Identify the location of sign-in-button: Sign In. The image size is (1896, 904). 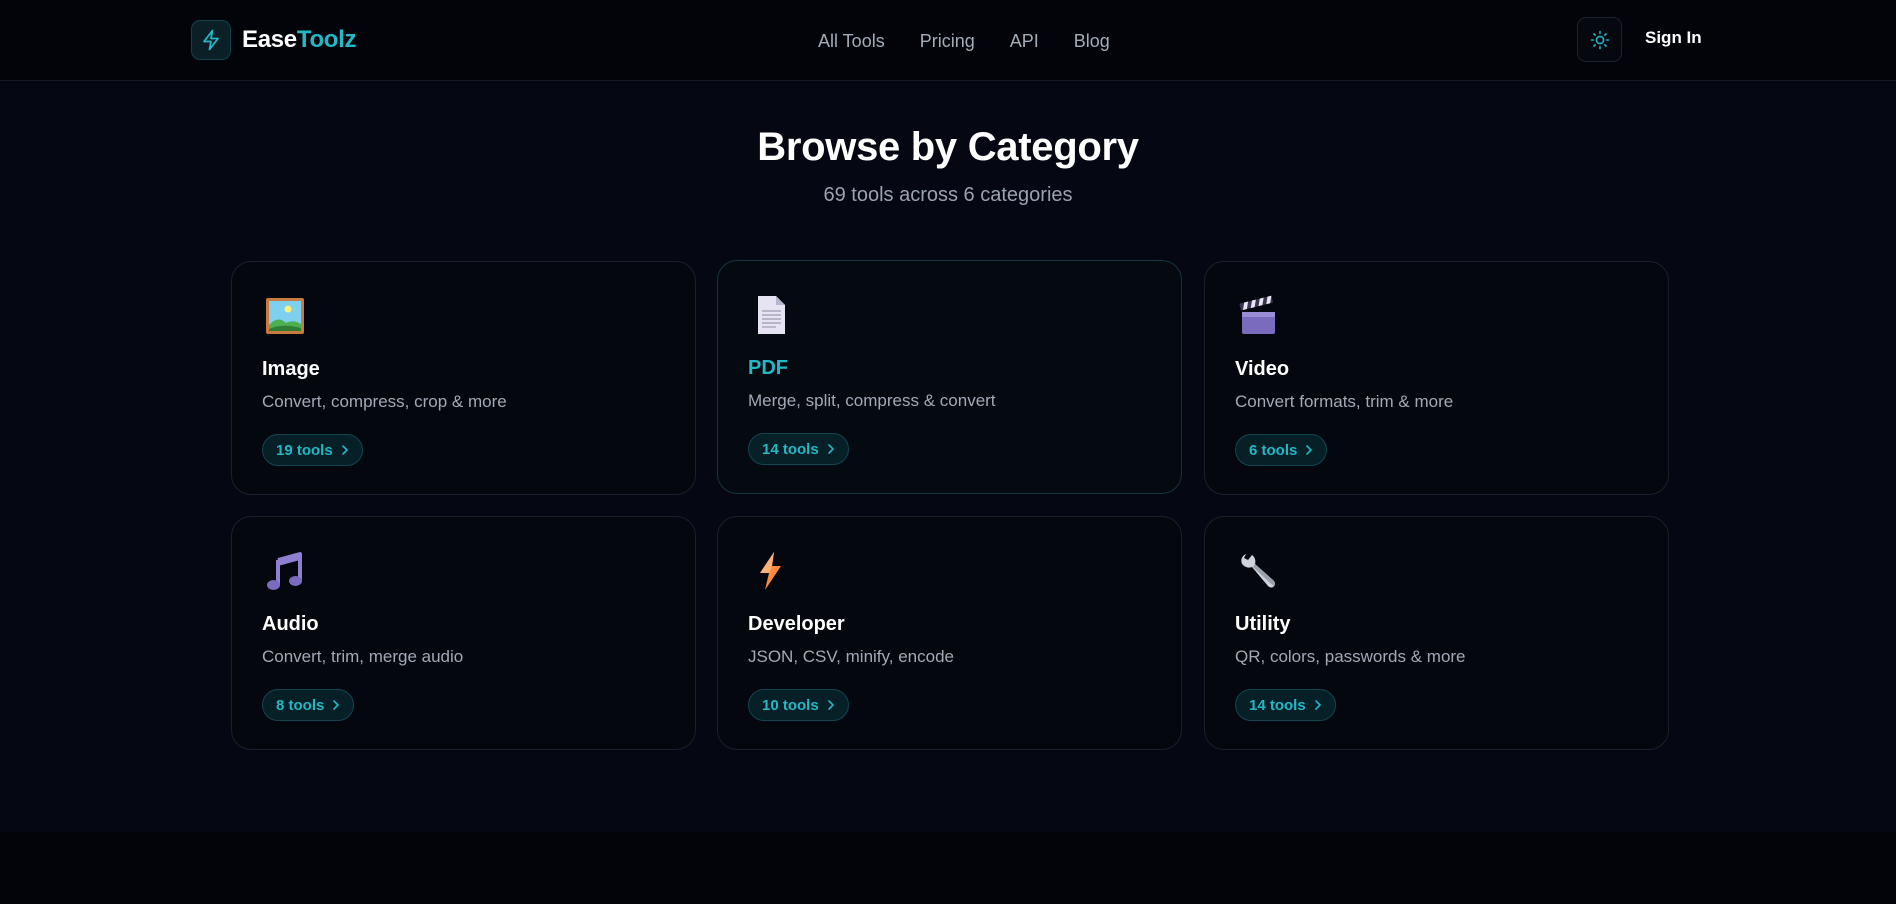
(1673, 38).